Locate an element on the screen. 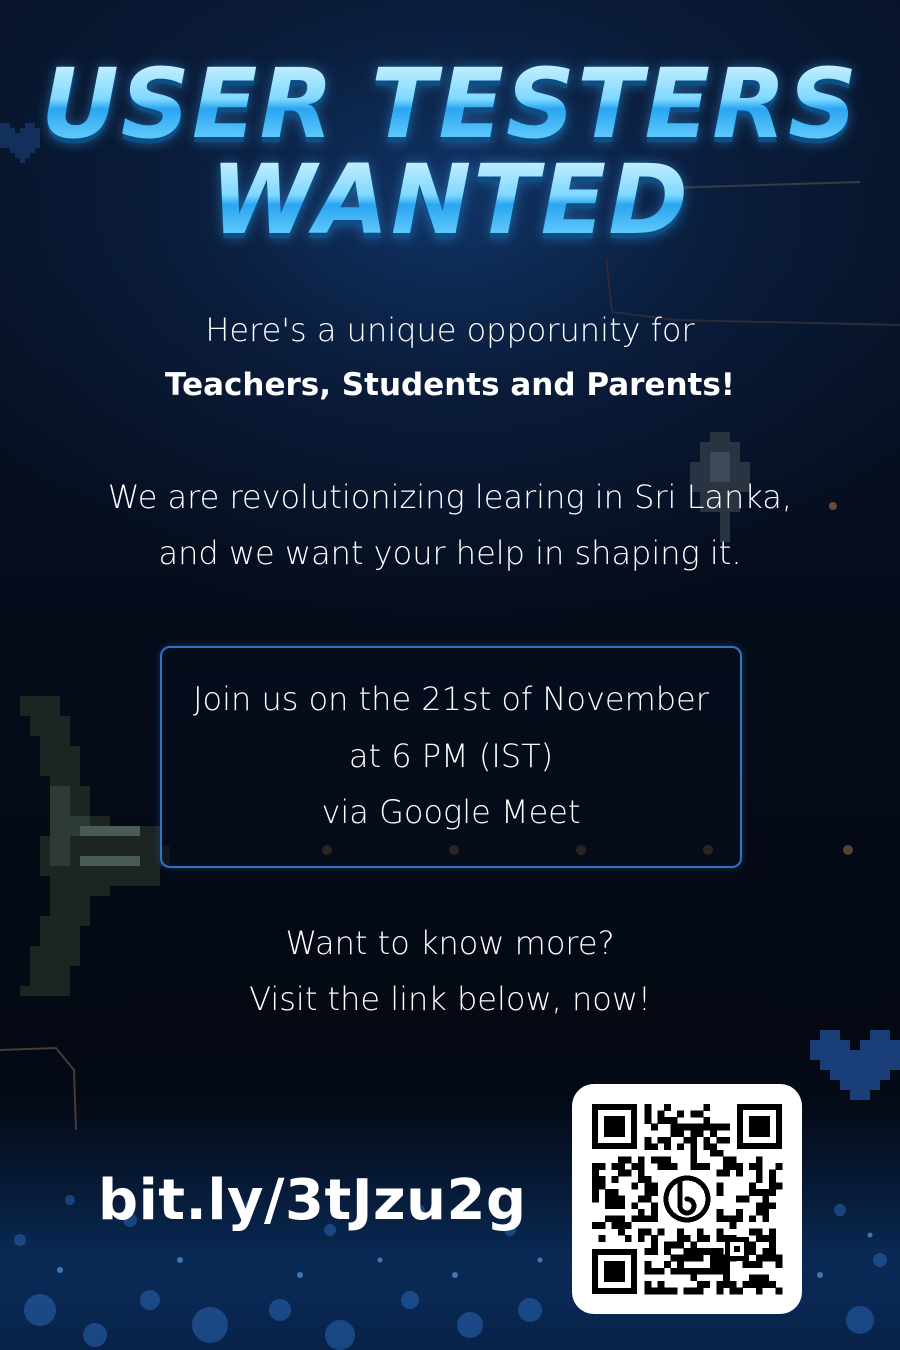 The image size is (900, 1350). mission-line-2: and we want your help in shaping it. is located at coordinates (450, 553).